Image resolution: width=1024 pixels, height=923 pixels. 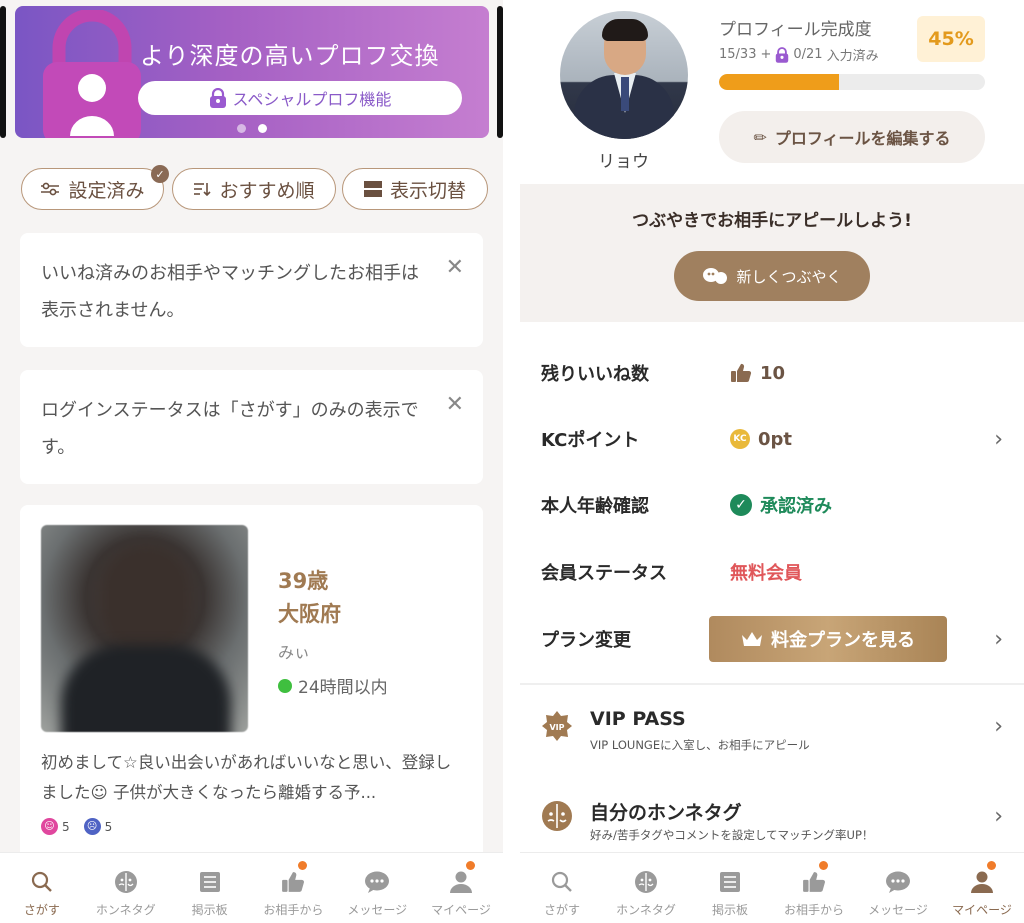 I want to click on sort-button: おすすめ順, so click(x=254, y=189).